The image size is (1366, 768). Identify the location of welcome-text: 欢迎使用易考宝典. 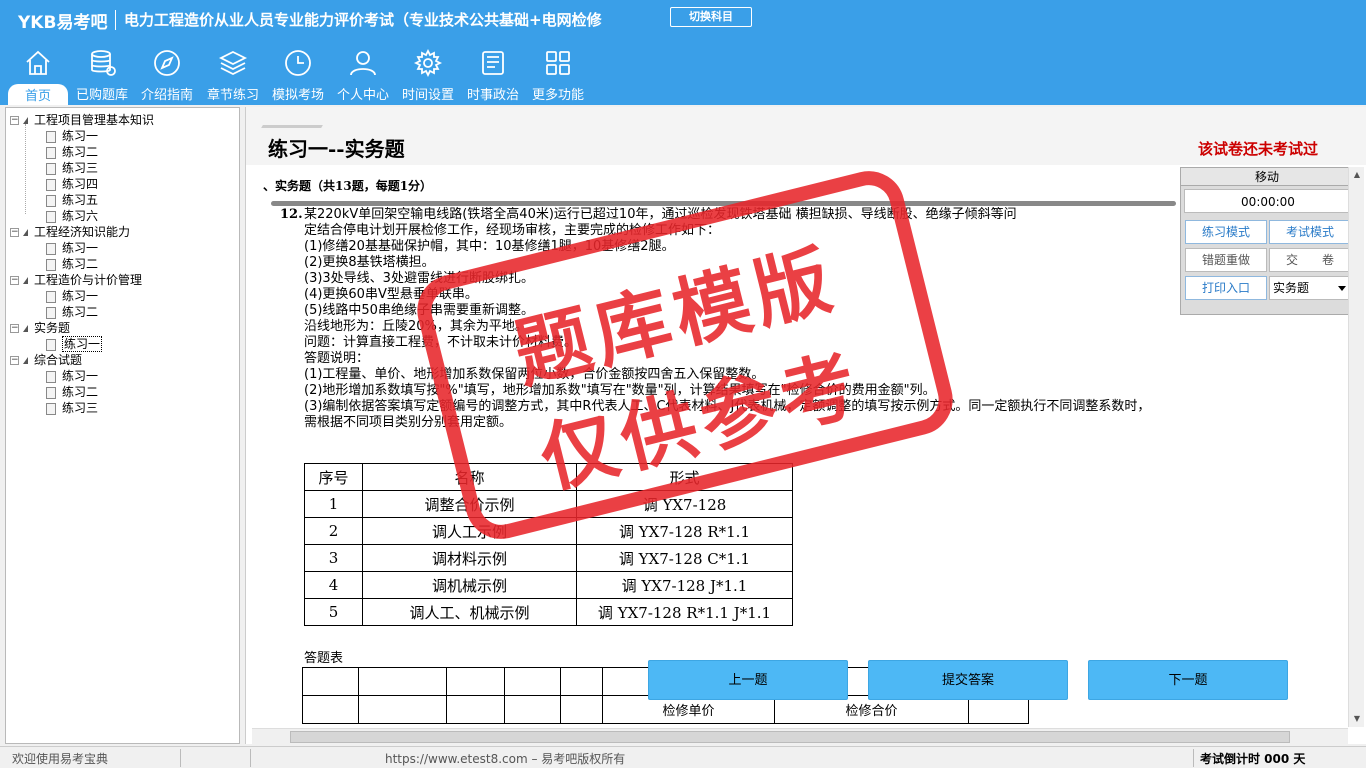
(60, 759).